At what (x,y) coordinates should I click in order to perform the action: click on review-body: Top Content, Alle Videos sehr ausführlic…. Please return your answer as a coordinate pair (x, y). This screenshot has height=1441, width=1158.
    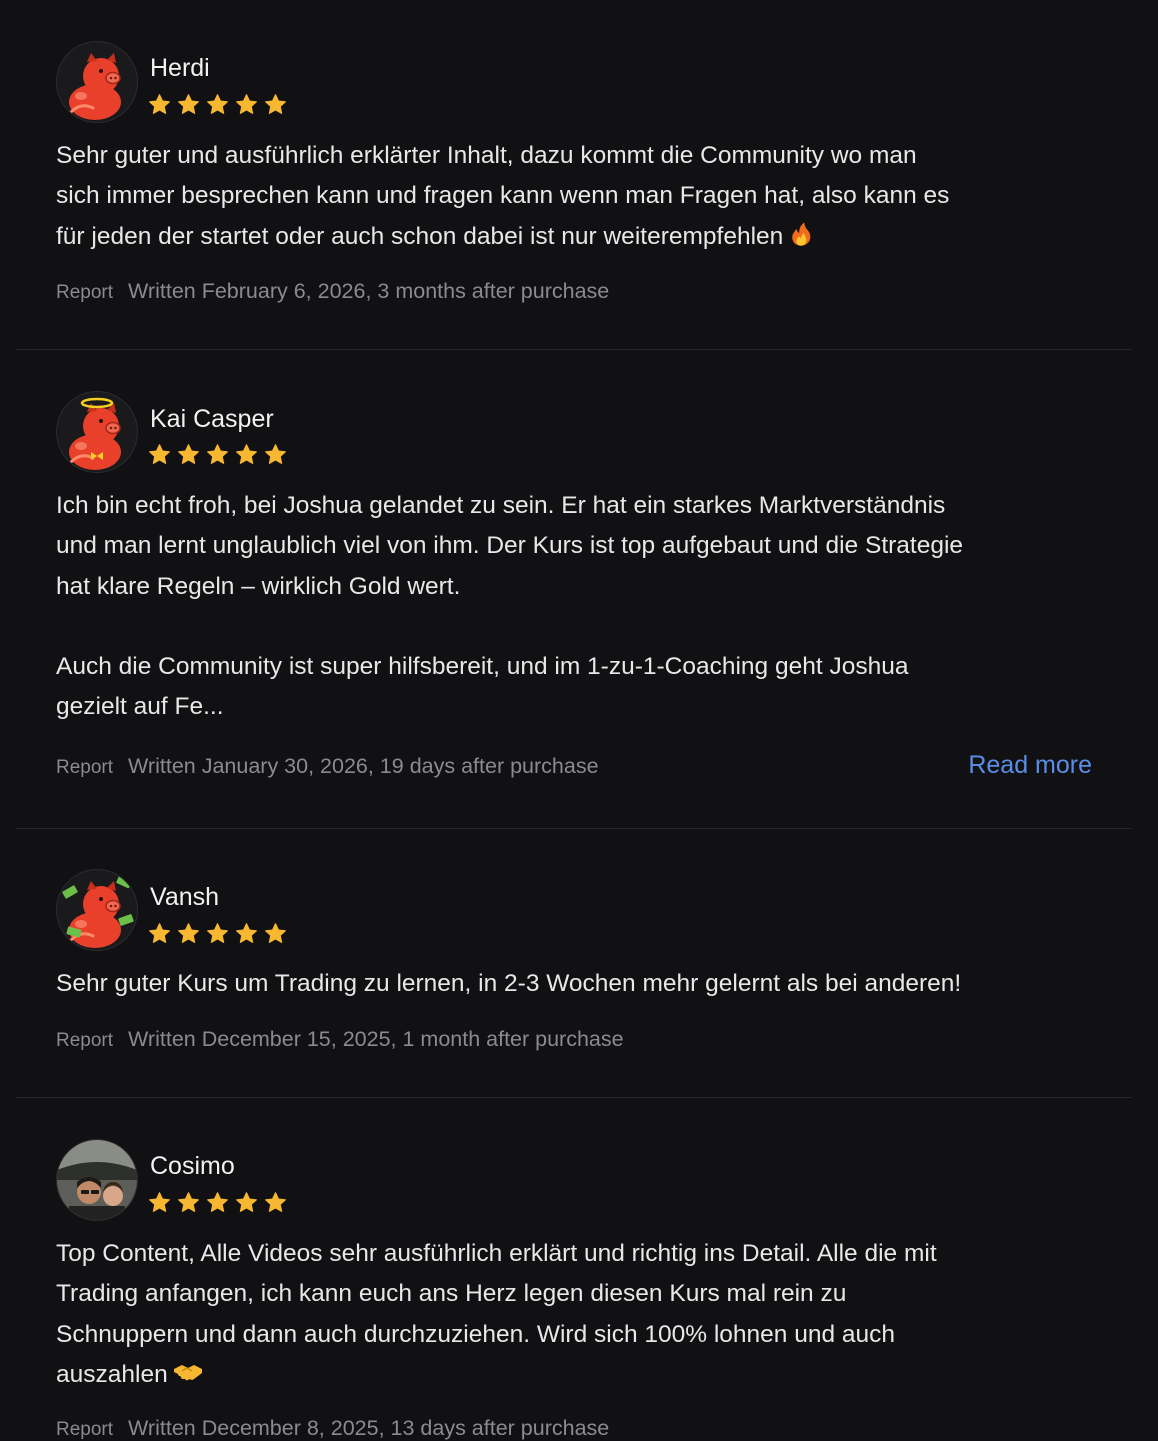
    Looking at the image, I should click on (586, 1314).